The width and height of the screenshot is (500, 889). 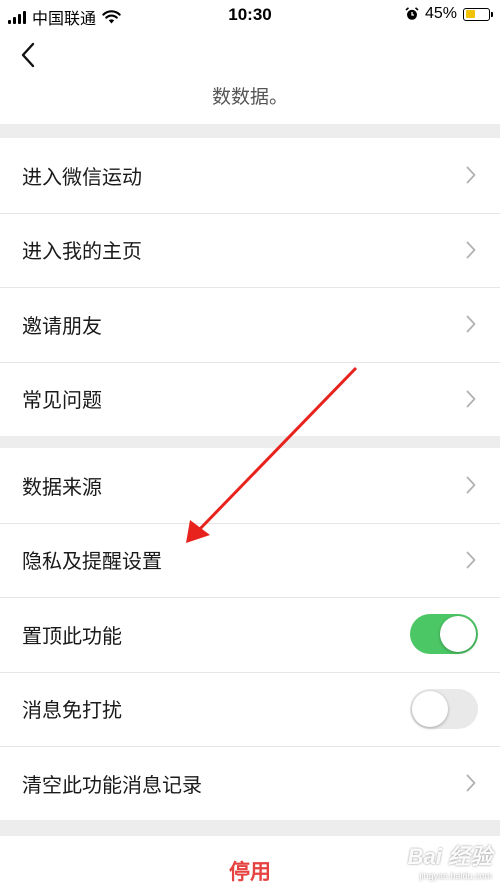 I want to click on menu-row: 置顶此功能, so click(x=250, y=634).